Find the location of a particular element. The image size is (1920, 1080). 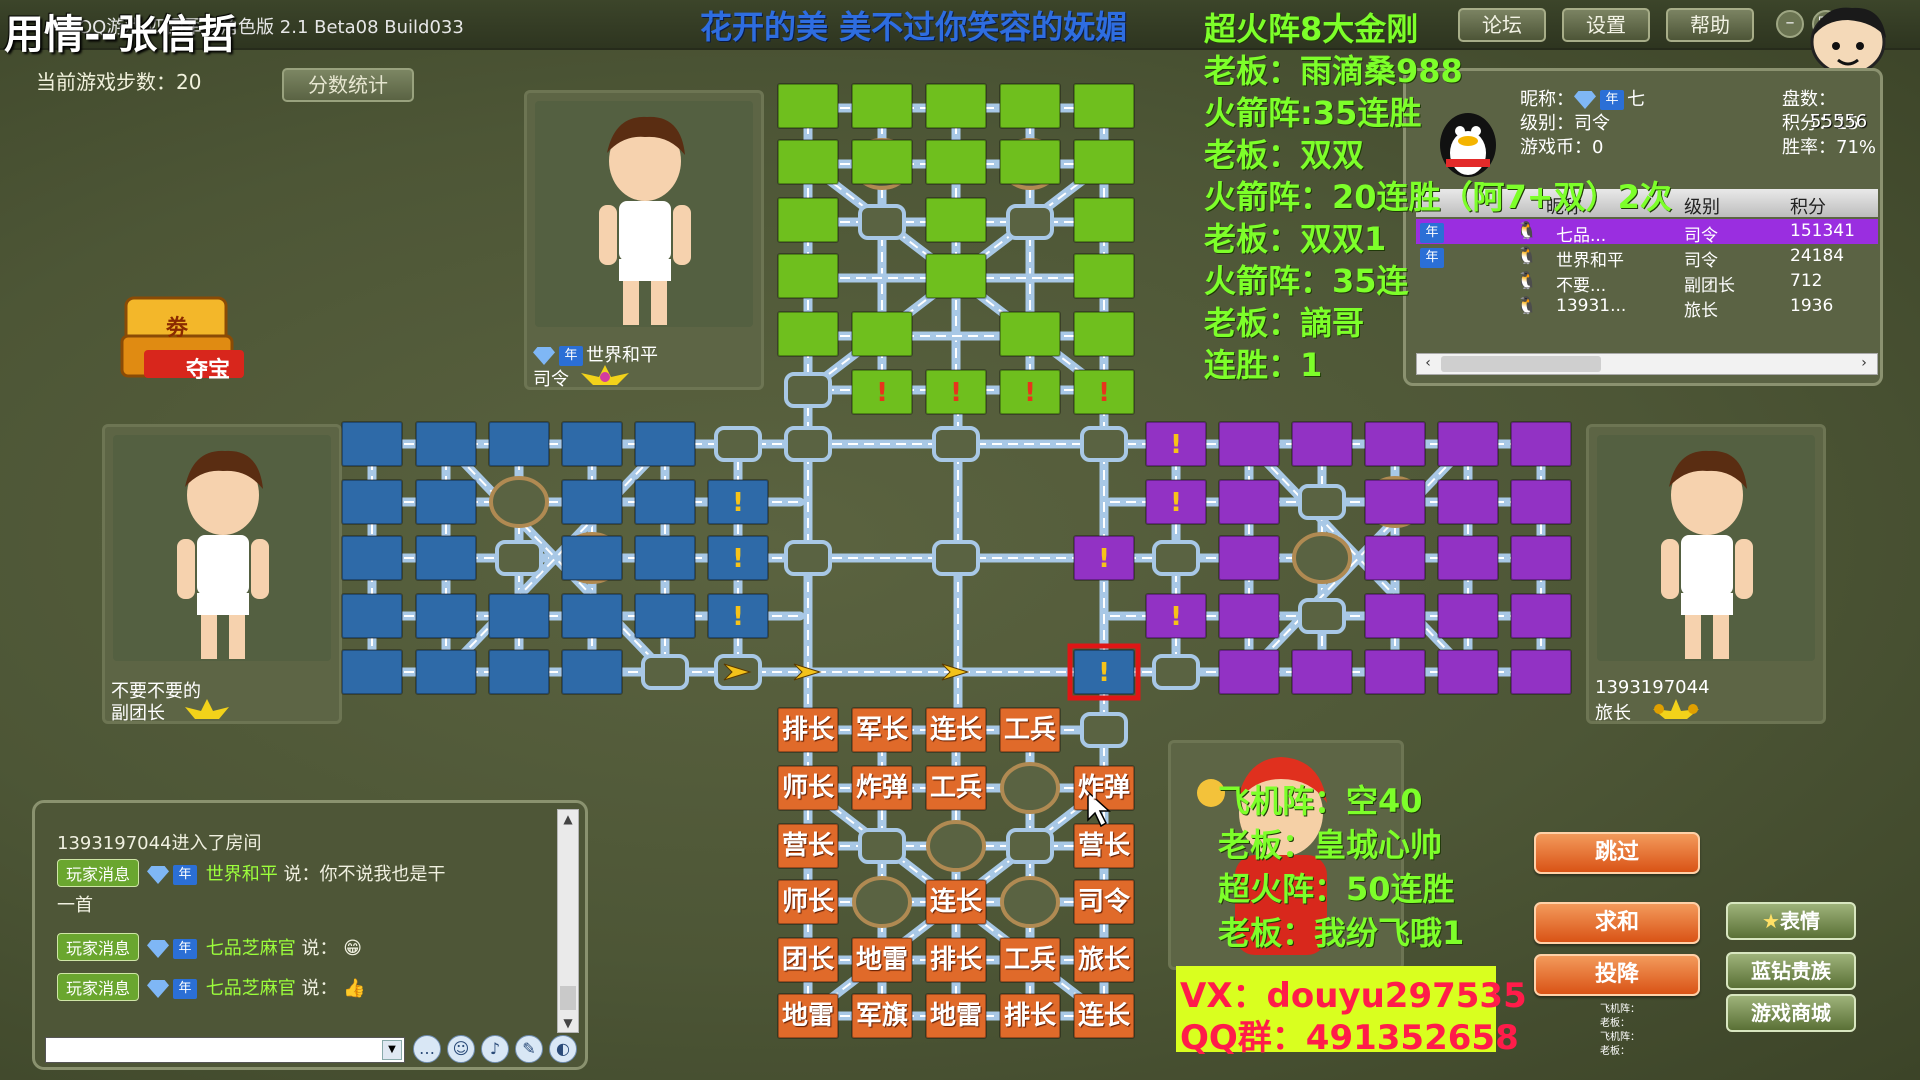

chat-message: 玩家消息 年 七品芝麻官 说： 👍 is located at coordinates (211, 987).